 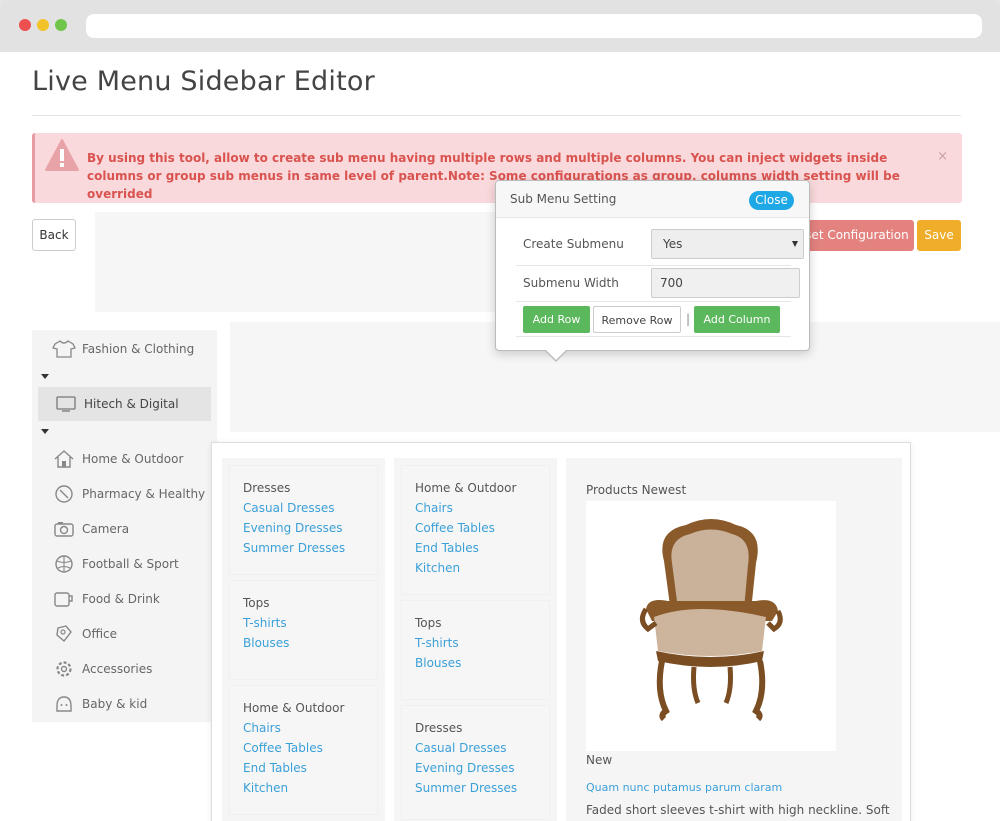 What do you see at coordinates (599, 760) in the screenshot?
I see `product-badge-new: New` at bounding box center [599, 760].